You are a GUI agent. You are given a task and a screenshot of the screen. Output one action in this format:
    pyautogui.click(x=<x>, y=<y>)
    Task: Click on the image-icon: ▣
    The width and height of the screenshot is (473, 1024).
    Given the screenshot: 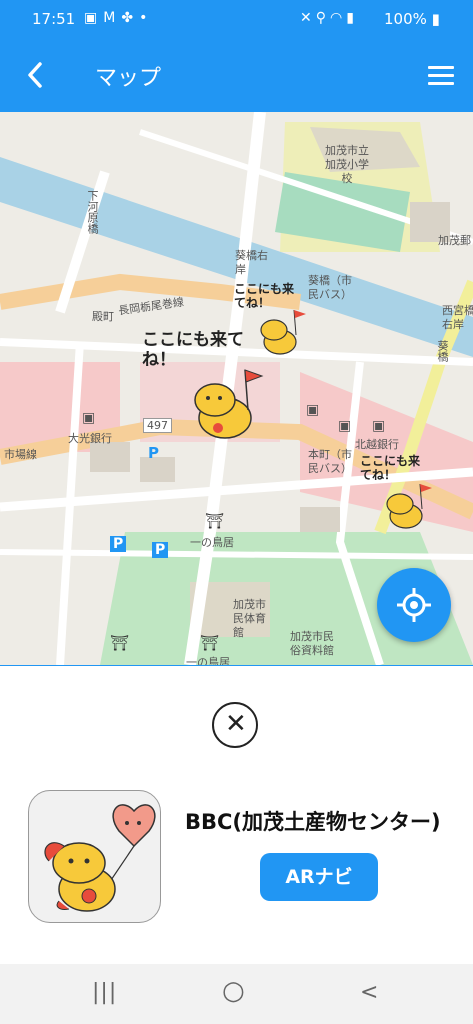 What is the action you would take?
    pyautogui.click(x=94, y=18)
    